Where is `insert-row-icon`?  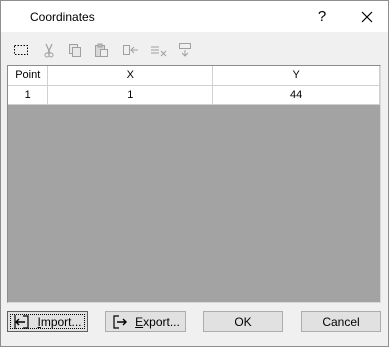
insert-row-icon is located at coordinates (130, 50).